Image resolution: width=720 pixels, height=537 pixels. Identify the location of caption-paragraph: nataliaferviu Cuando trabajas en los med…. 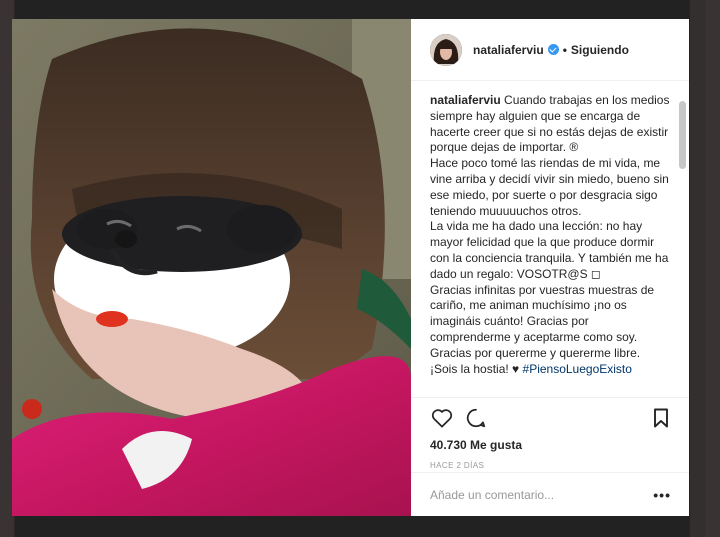
(550, 124).